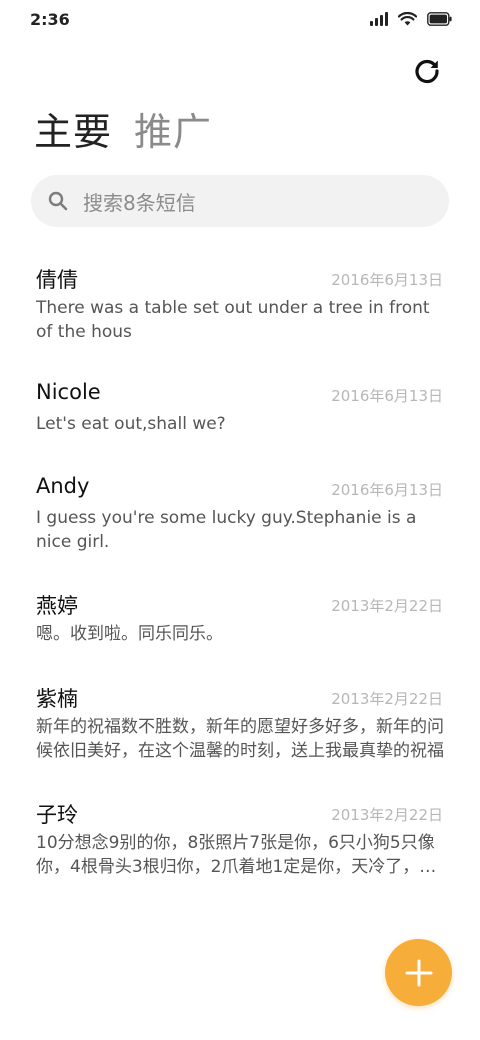 This screenshot has width=480, height=1040. I want to click on contact-name: 倩倩, so click(57, 280).